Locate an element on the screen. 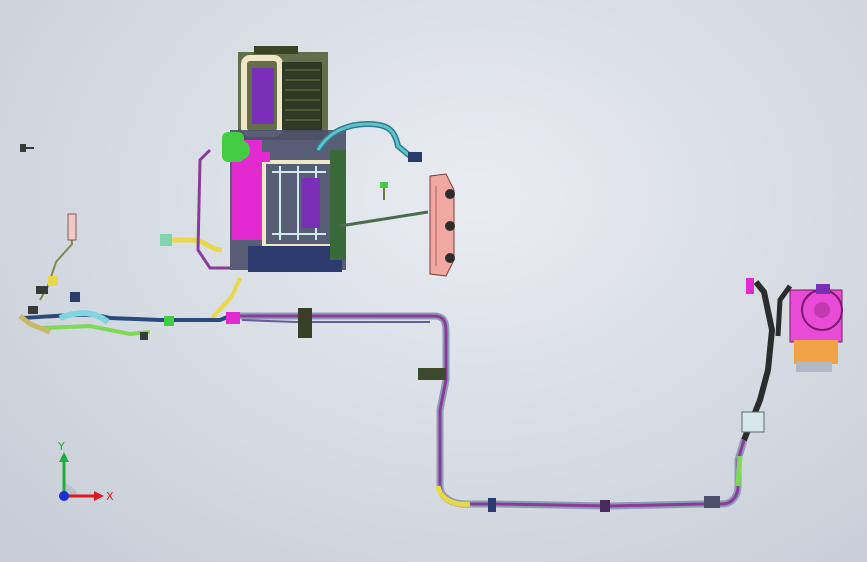 The height and width of the screenshot is (562, 867). z-axis-dot is located at coordinates (64, 496).